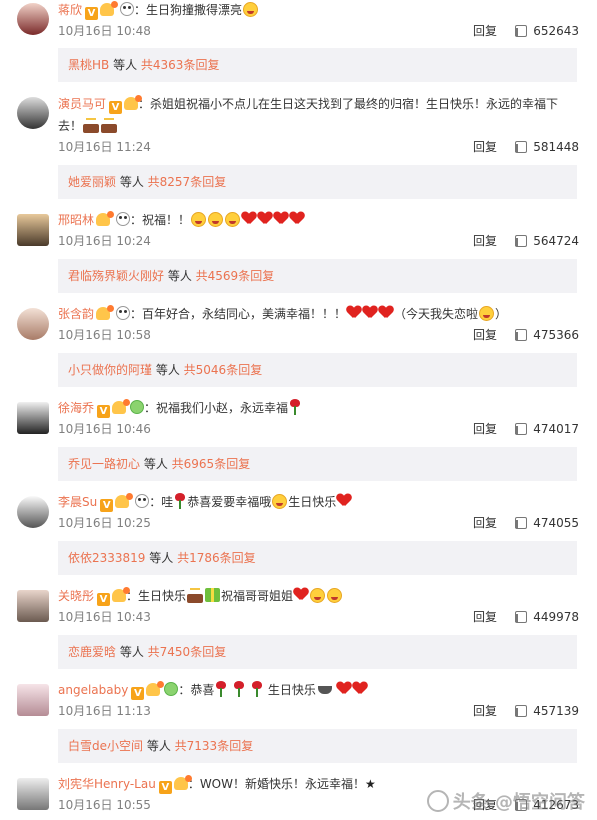  I want to click on comment-text-extra: 恭喜爱要幸福哦, so click(229, 502).